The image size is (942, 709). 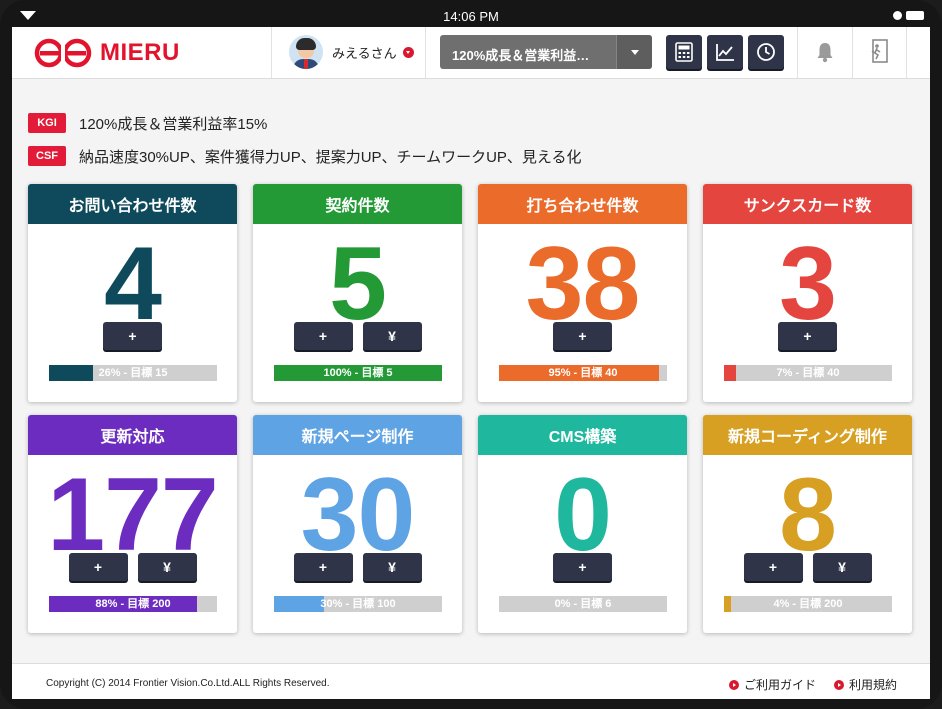 I want to click on progress-bar: 7% - 目標 40, so click(x=808, y=373).